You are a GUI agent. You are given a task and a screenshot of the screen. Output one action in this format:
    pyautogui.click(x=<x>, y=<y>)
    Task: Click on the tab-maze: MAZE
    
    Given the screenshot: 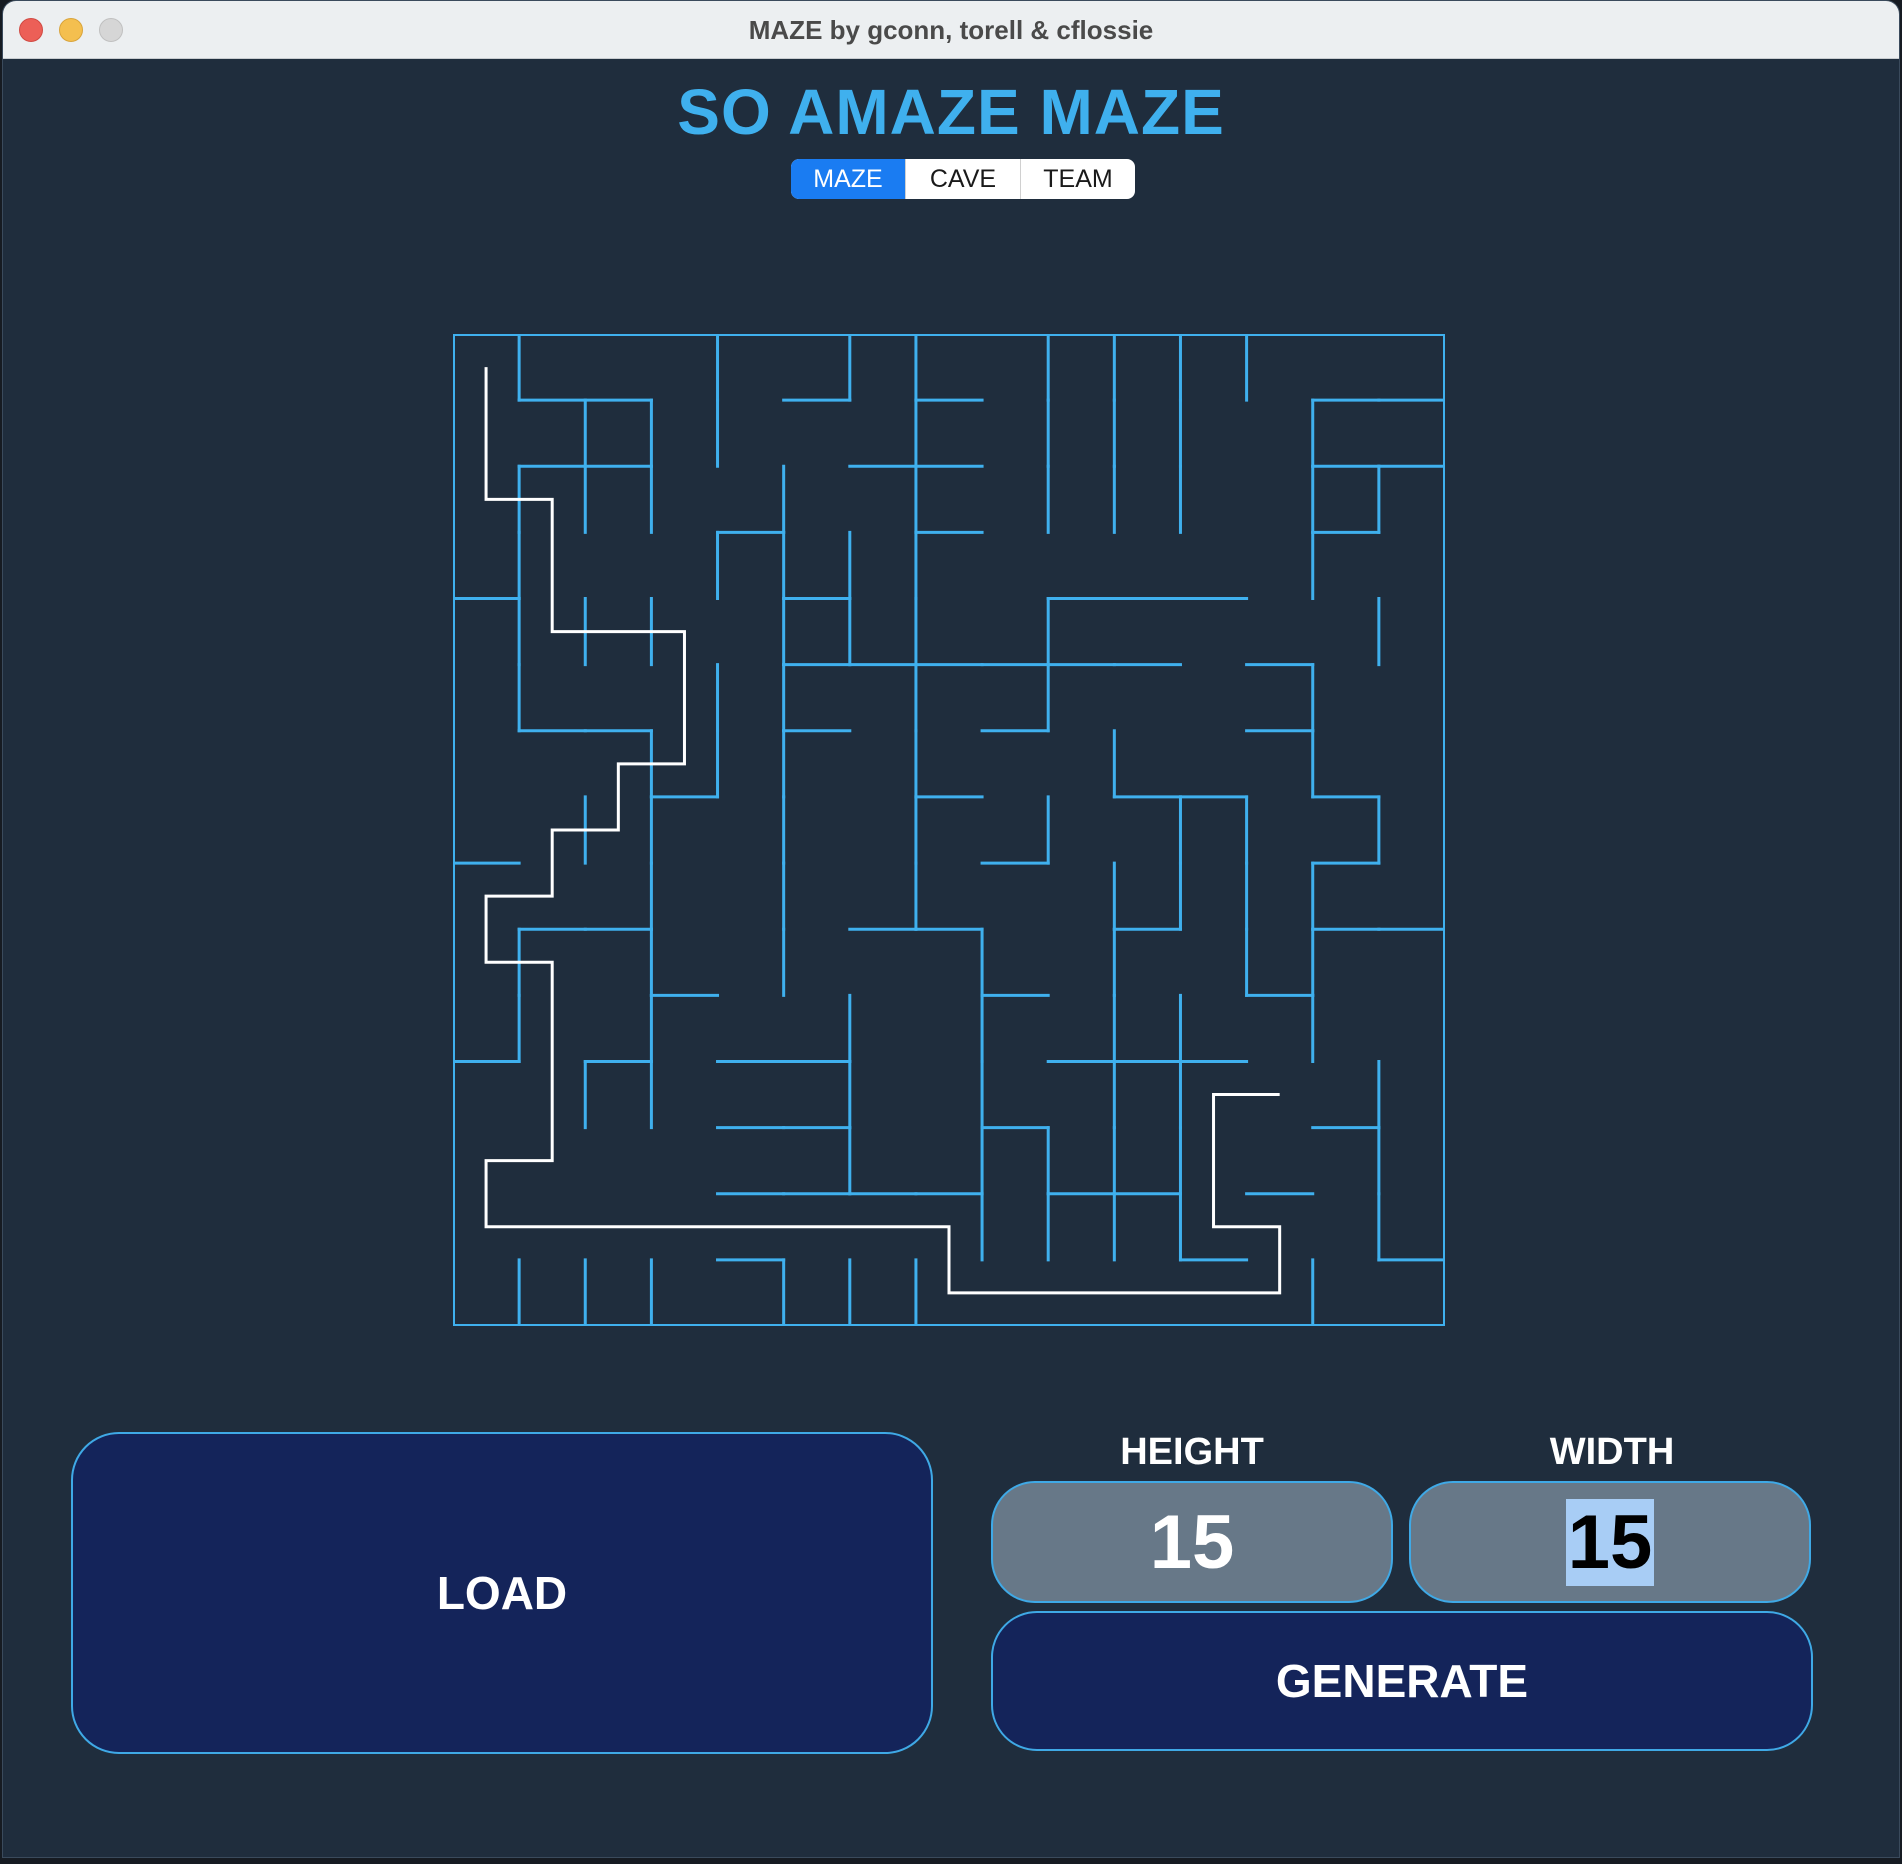 What is the action you would take?
    pyautogui.click(x=848, y=179)
    